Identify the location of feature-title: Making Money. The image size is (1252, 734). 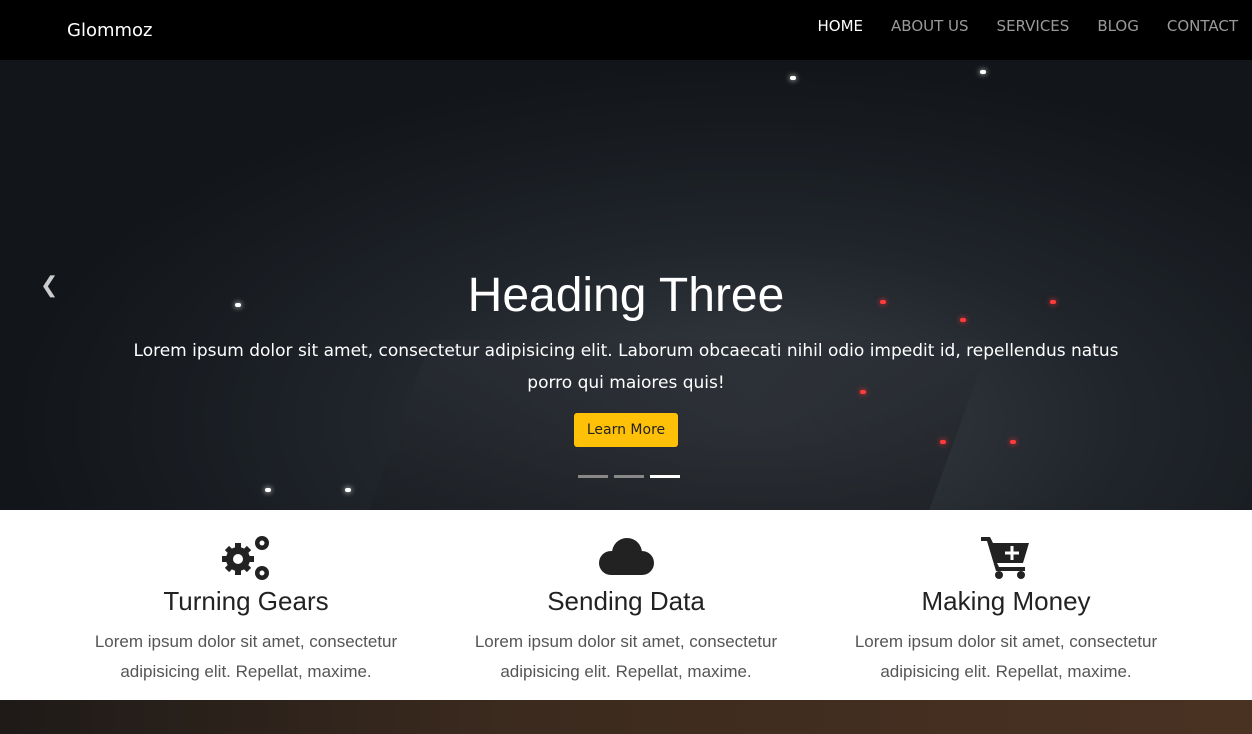
(1006, 601).